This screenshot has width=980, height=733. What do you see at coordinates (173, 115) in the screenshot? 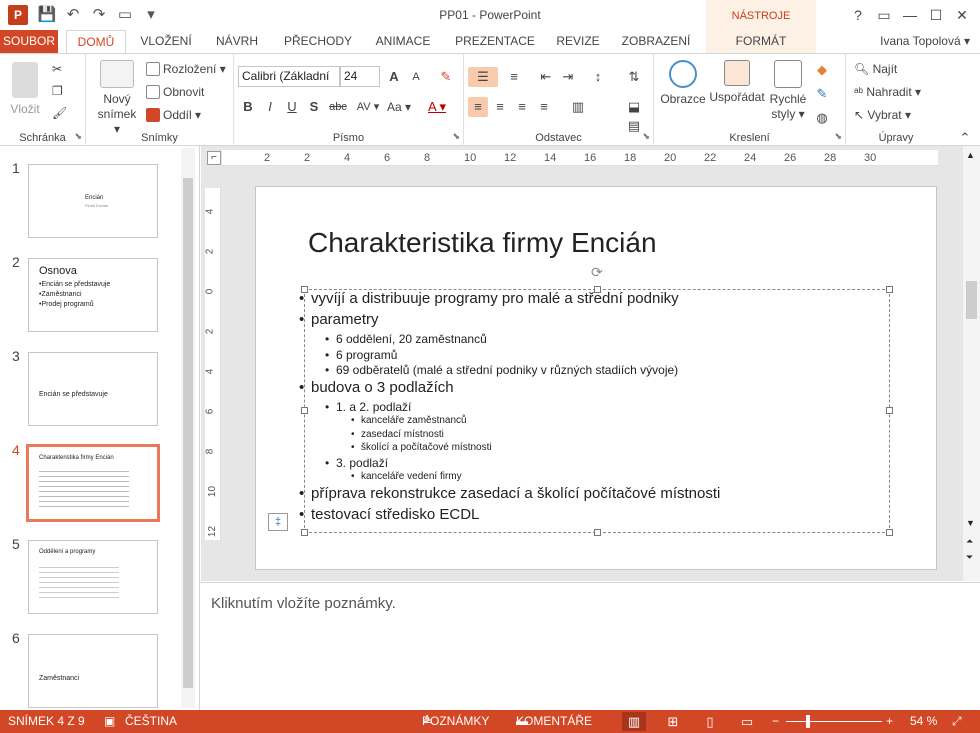
I see `section-button: Oddíl ▾` at bounding box center [173, 115].